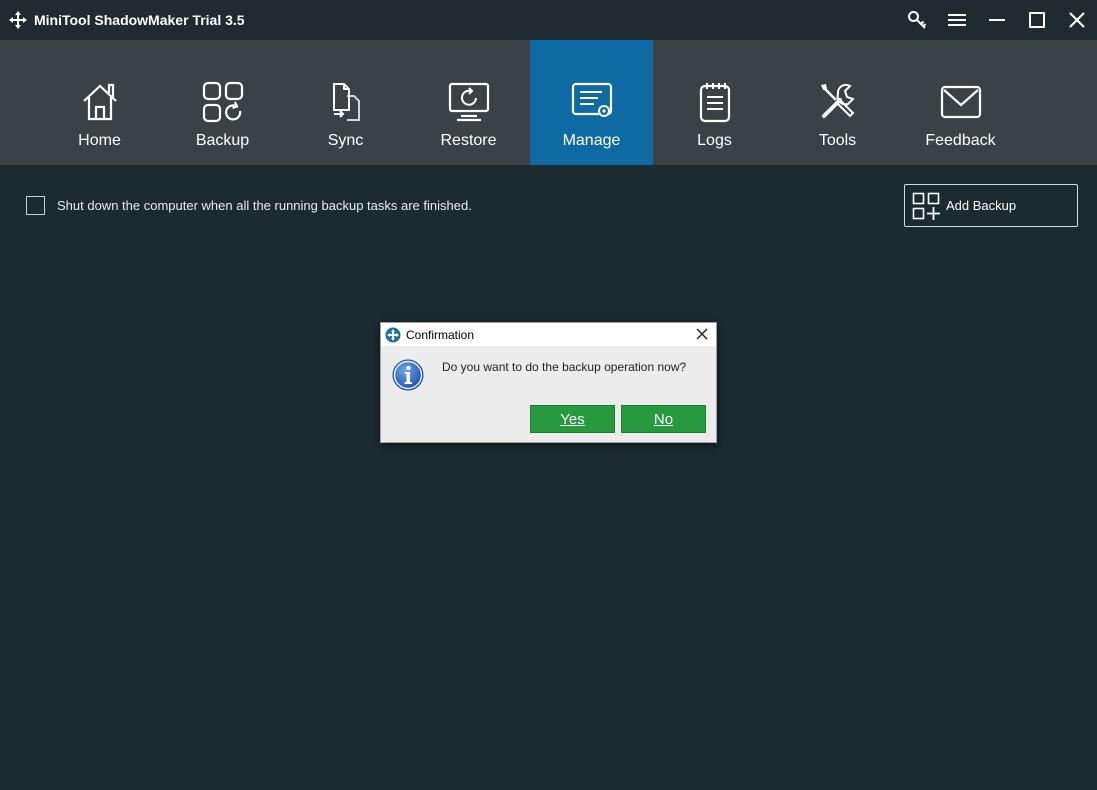 This screenshot has width=1097, height=790. I want to click on dialog-title: Confirmation, so click(440, 334).